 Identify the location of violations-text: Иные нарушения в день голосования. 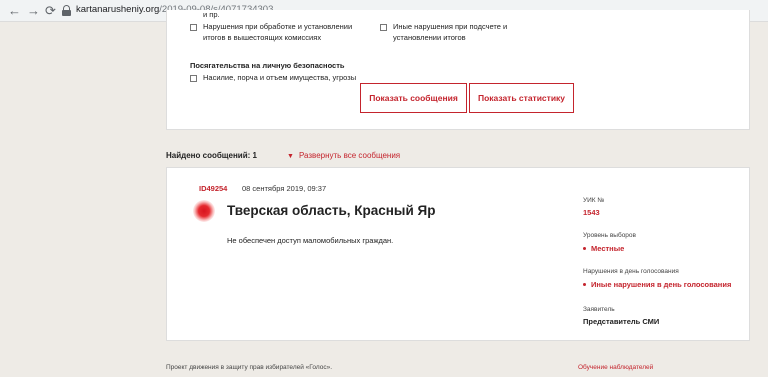
(661, 284).